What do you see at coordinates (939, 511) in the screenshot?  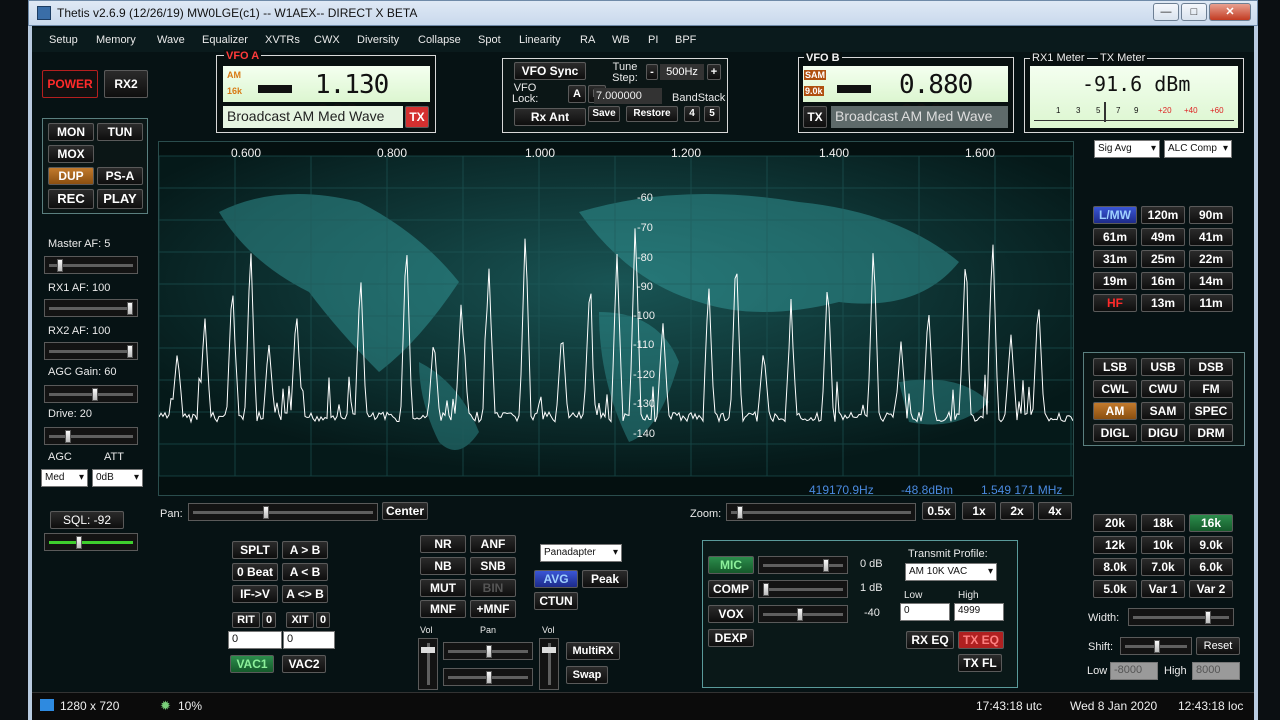 I see `zoom-0-5x-button: 0.5x` at bounding box center [939, 511].